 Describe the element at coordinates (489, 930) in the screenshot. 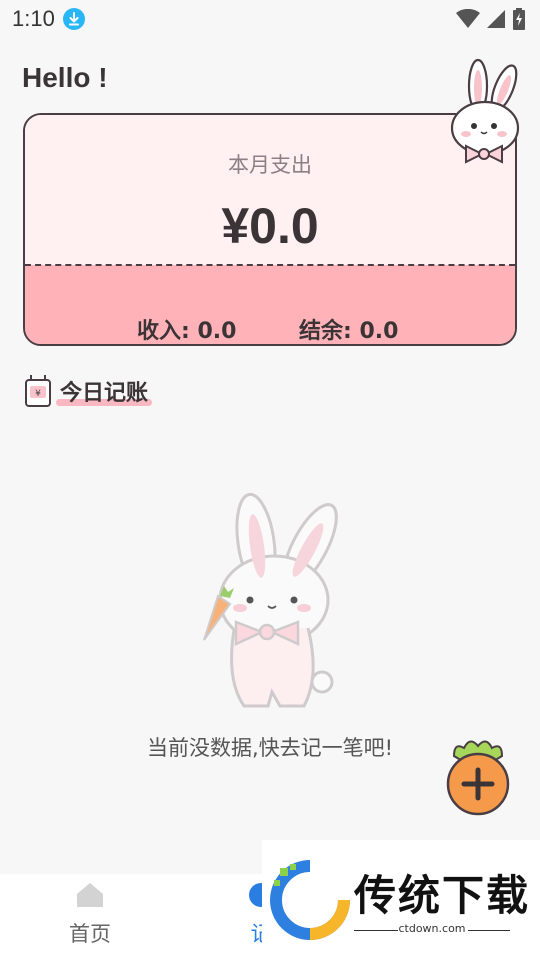

I see `watermark-line-right` at that location.